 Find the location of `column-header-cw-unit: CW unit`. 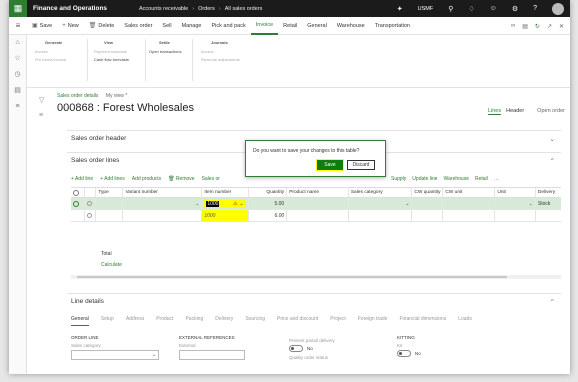

column-header-cw-unit: CW unit is located at coordinates (469, 192).